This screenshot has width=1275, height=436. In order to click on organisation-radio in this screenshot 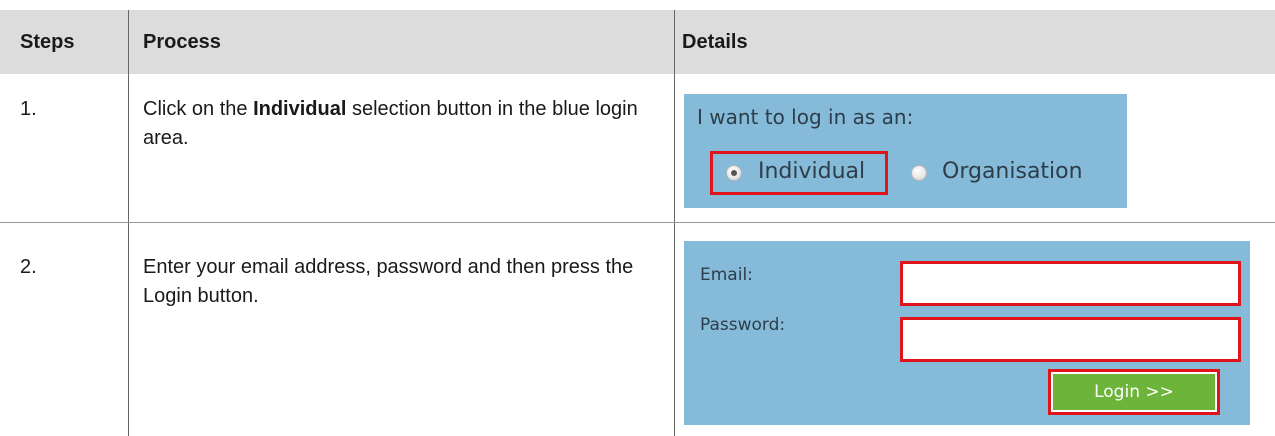, I will do `click(919, 173)`.